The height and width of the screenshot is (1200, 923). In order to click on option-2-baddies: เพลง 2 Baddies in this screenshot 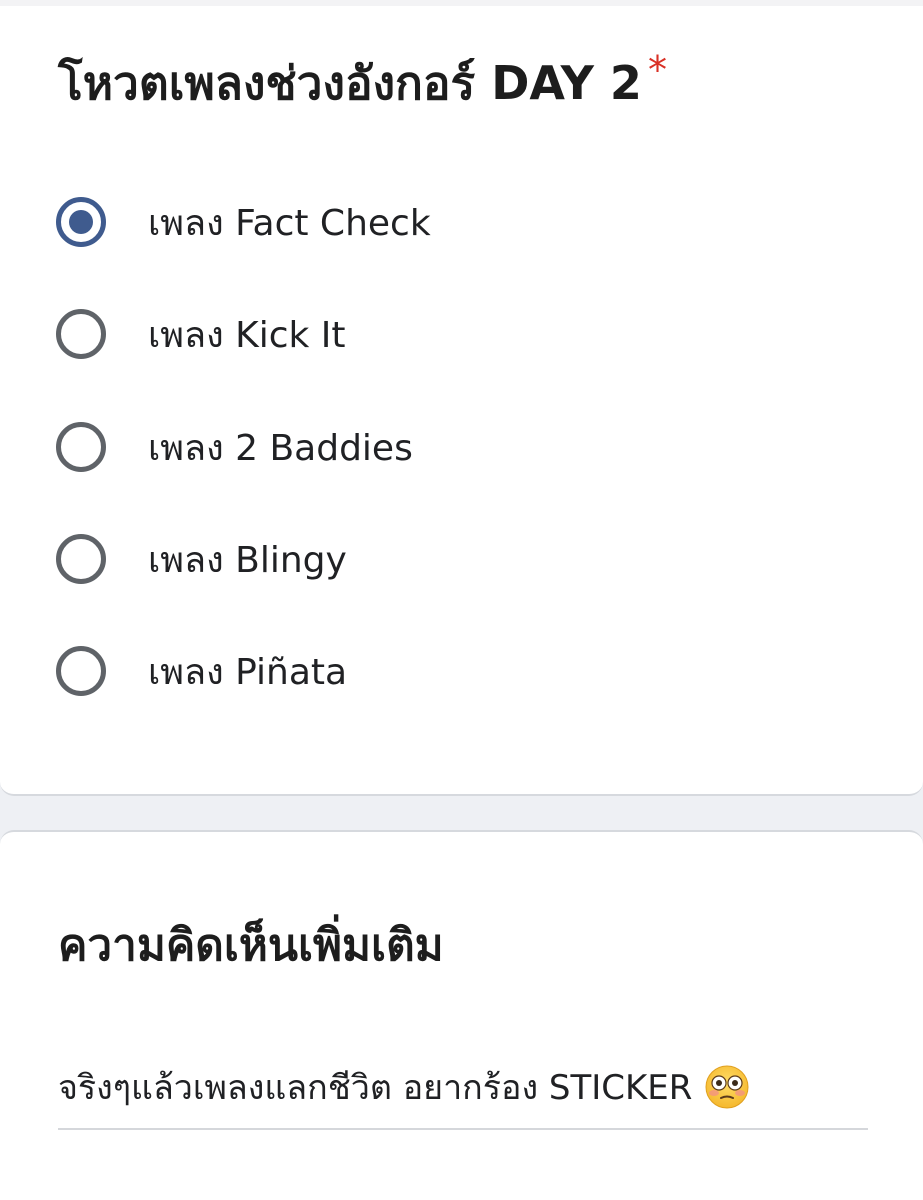, I will do `click(234, 447)`.